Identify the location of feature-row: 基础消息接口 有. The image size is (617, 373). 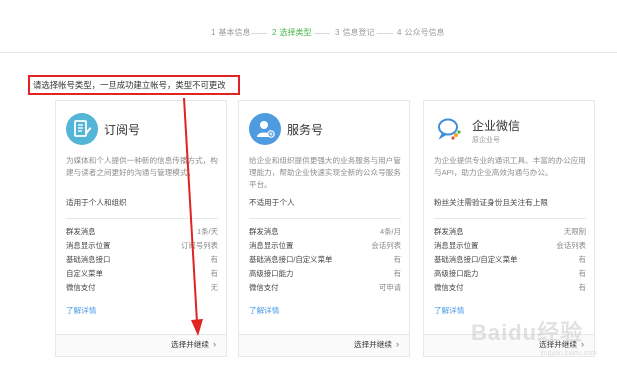
(142, 260).